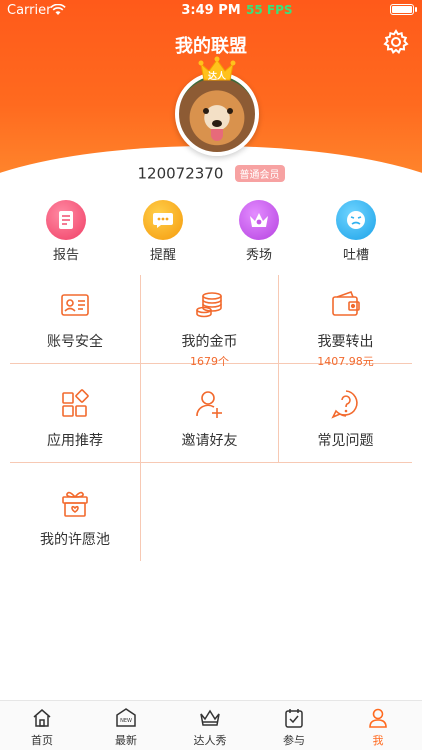 The image size is (422, 750). I want to click on grid-item-label: 邀请好友, so click(209, 441).